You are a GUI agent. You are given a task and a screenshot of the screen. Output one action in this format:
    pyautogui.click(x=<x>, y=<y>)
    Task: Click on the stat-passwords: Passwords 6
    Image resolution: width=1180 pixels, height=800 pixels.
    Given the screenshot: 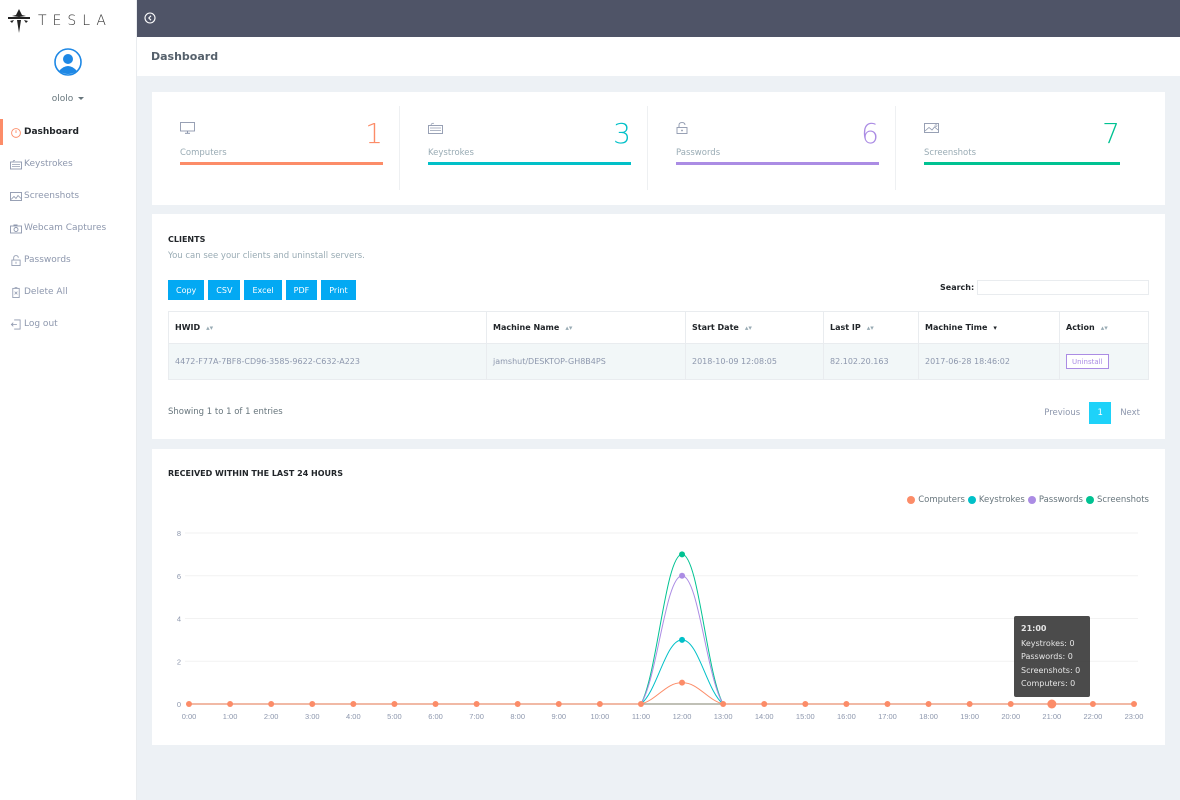 What is the action you would take?
    pyautogui.click(x=772, y=148)
    